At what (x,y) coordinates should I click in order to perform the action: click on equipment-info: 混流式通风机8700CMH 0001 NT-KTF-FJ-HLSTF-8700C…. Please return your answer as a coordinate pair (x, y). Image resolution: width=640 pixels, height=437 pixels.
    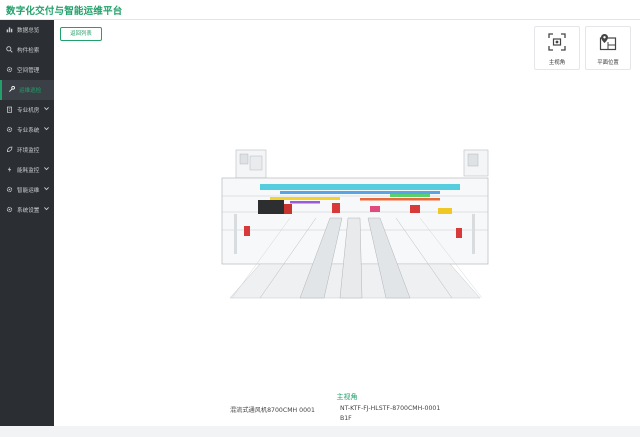
    Looking at the image, I should click on (347, 421).